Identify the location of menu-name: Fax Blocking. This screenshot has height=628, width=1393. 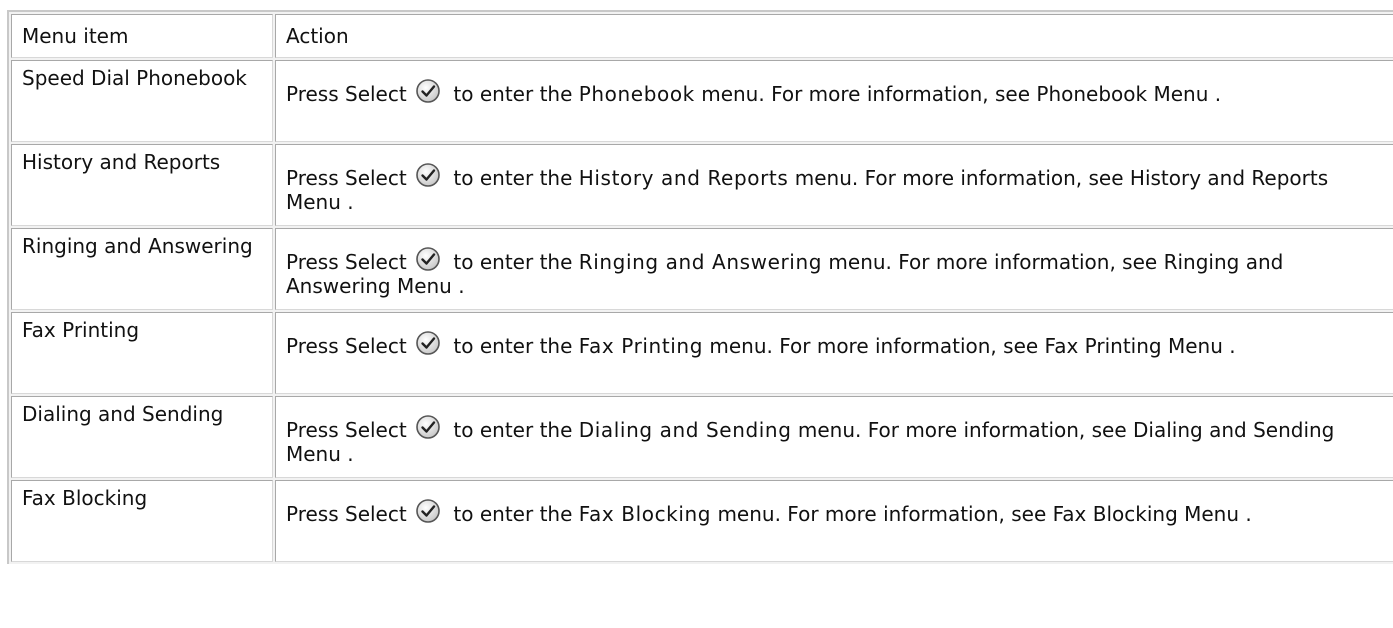
(645, 514).